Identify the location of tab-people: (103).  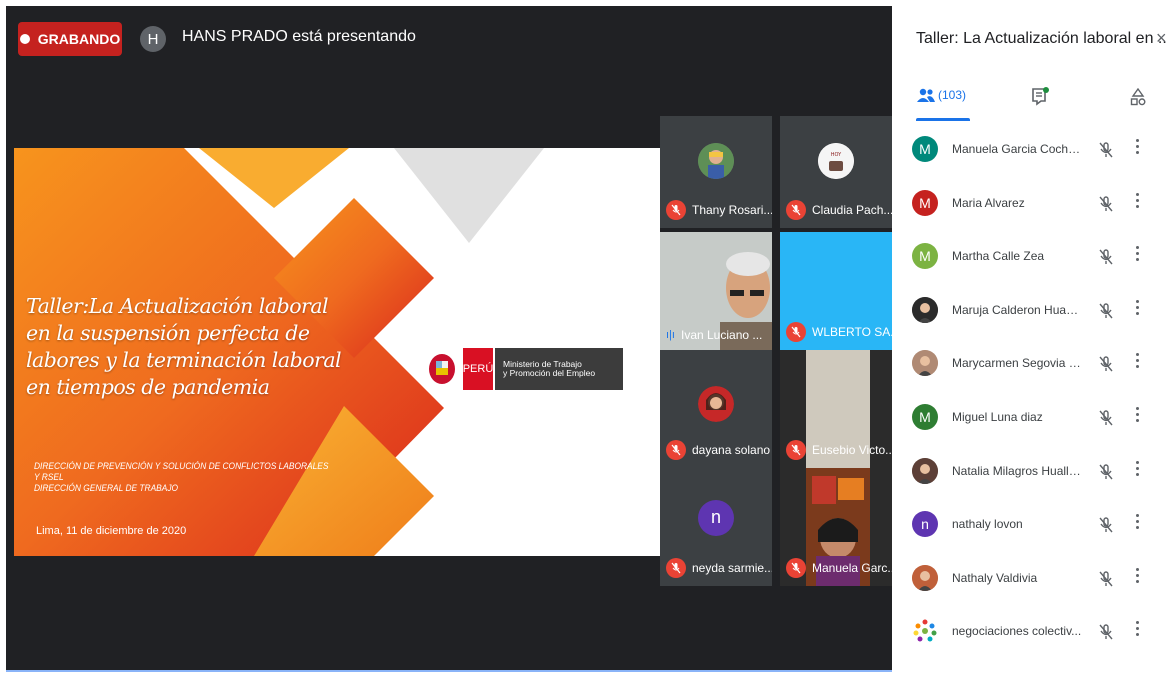
(941, 95).